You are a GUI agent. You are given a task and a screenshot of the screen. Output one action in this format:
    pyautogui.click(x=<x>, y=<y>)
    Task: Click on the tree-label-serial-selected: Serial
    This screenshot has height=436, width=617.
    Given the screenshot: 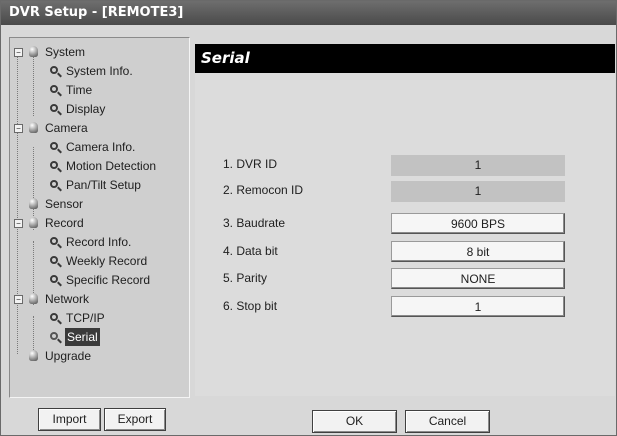 What is the action you would take?
    pyautogui.click(x=82, y=337)
    